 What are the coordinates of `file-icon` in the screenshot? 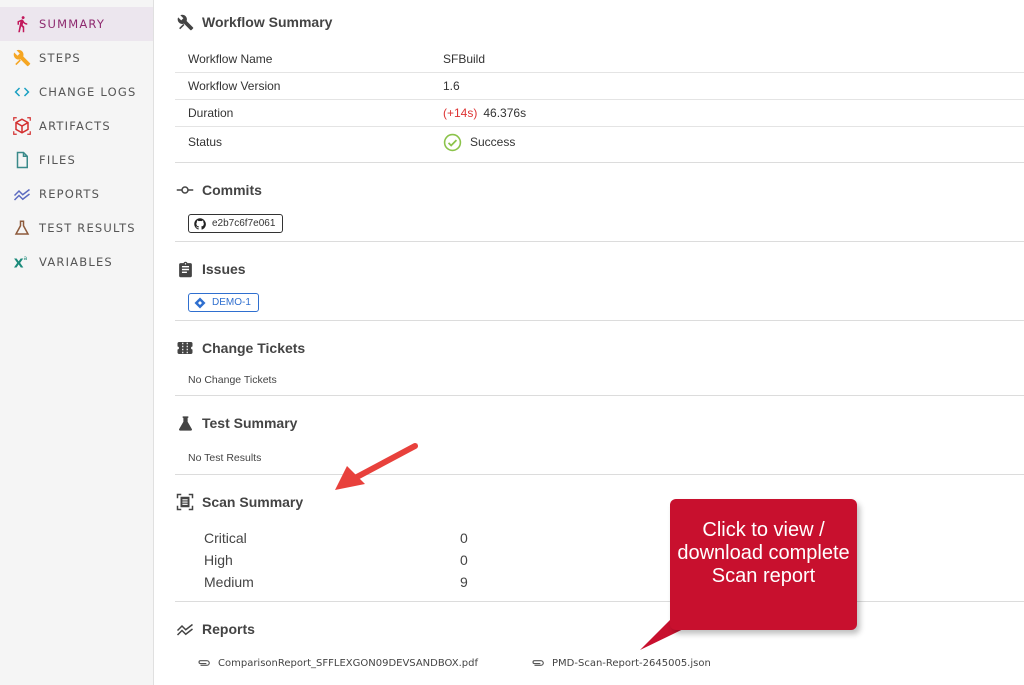 It's located at (22, 160).